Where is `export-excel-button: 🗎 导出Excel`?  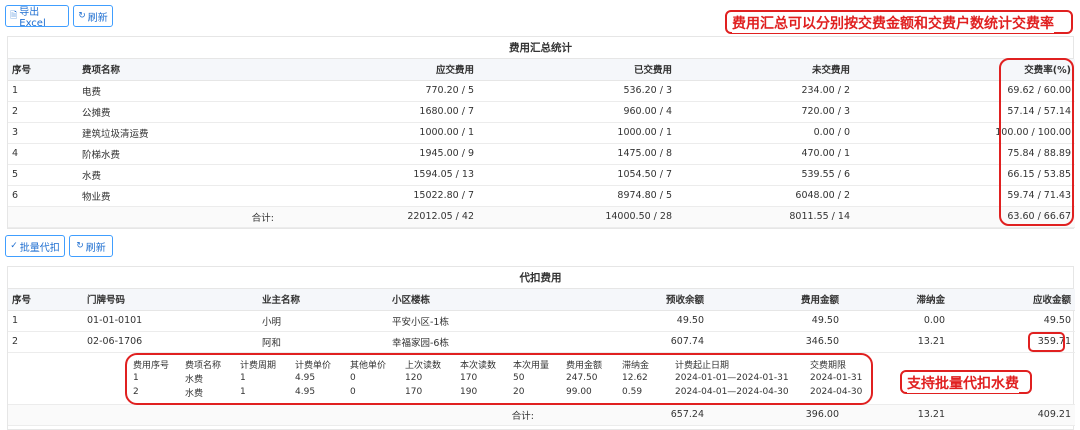
export-excel-button: 🗎 导出Excel is located at coordinates (37, 17).